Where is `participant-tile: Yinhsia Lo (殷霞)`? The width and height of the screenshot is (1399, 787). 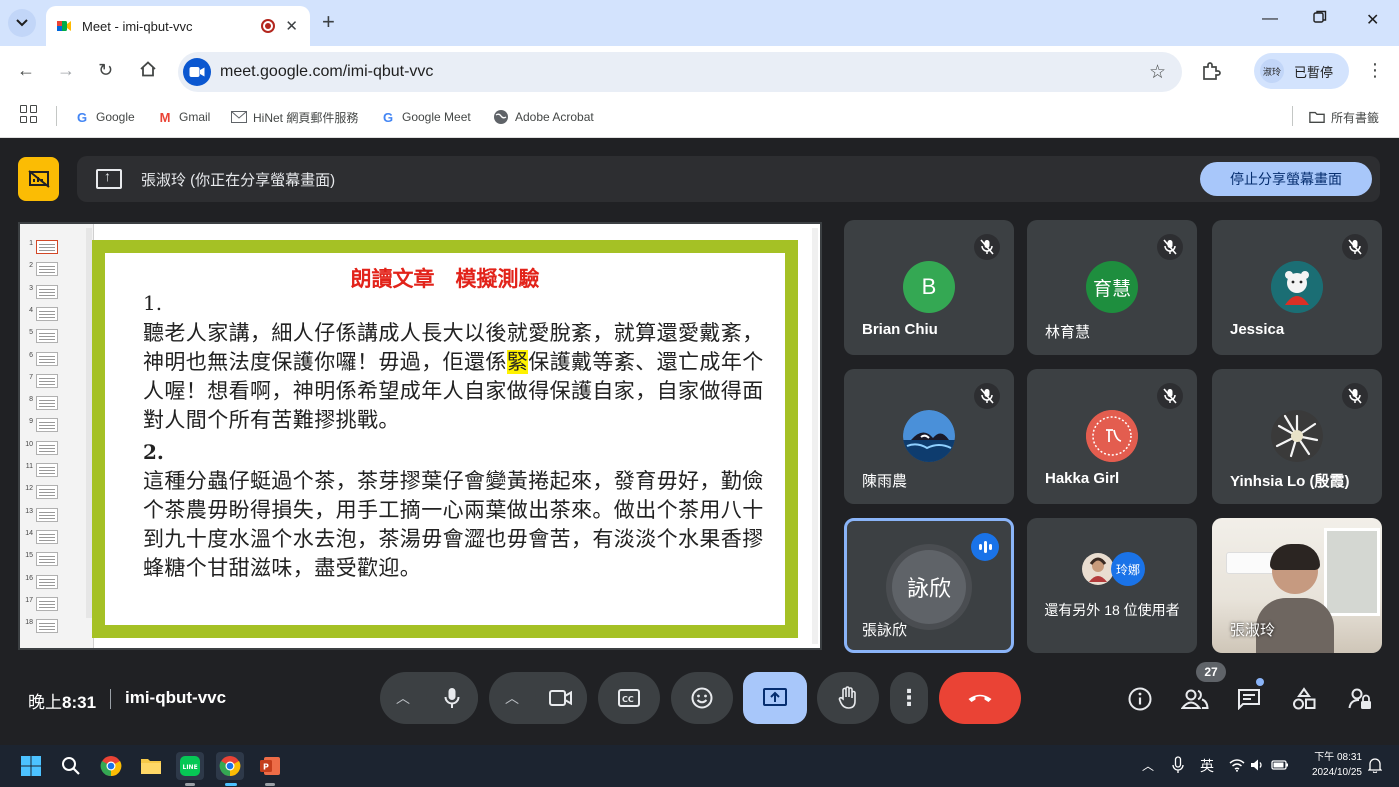 participant-tile: Yinhsia Lo (殷霞) is located at coordinates (1297, 436).